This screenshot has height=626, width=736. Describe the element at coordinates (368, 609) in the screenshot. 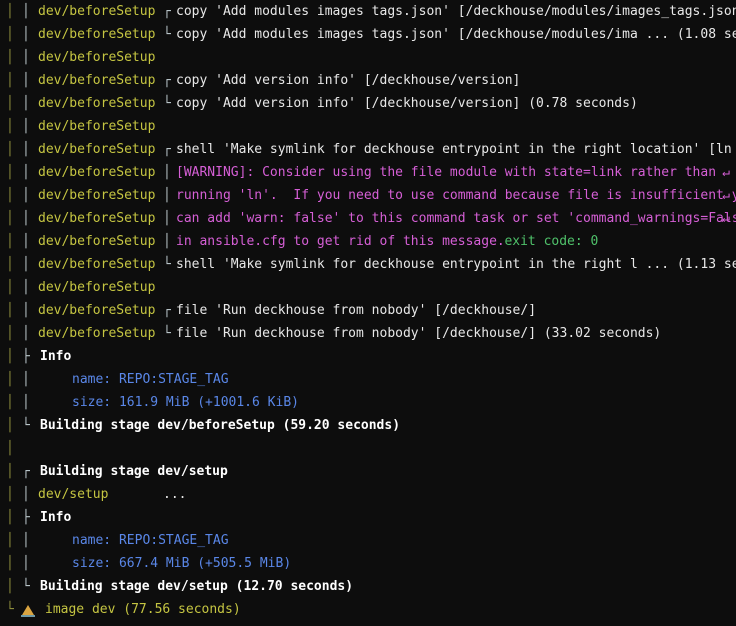

I see `terminal-line: └ image dev (77.56 seconds)` at that location.